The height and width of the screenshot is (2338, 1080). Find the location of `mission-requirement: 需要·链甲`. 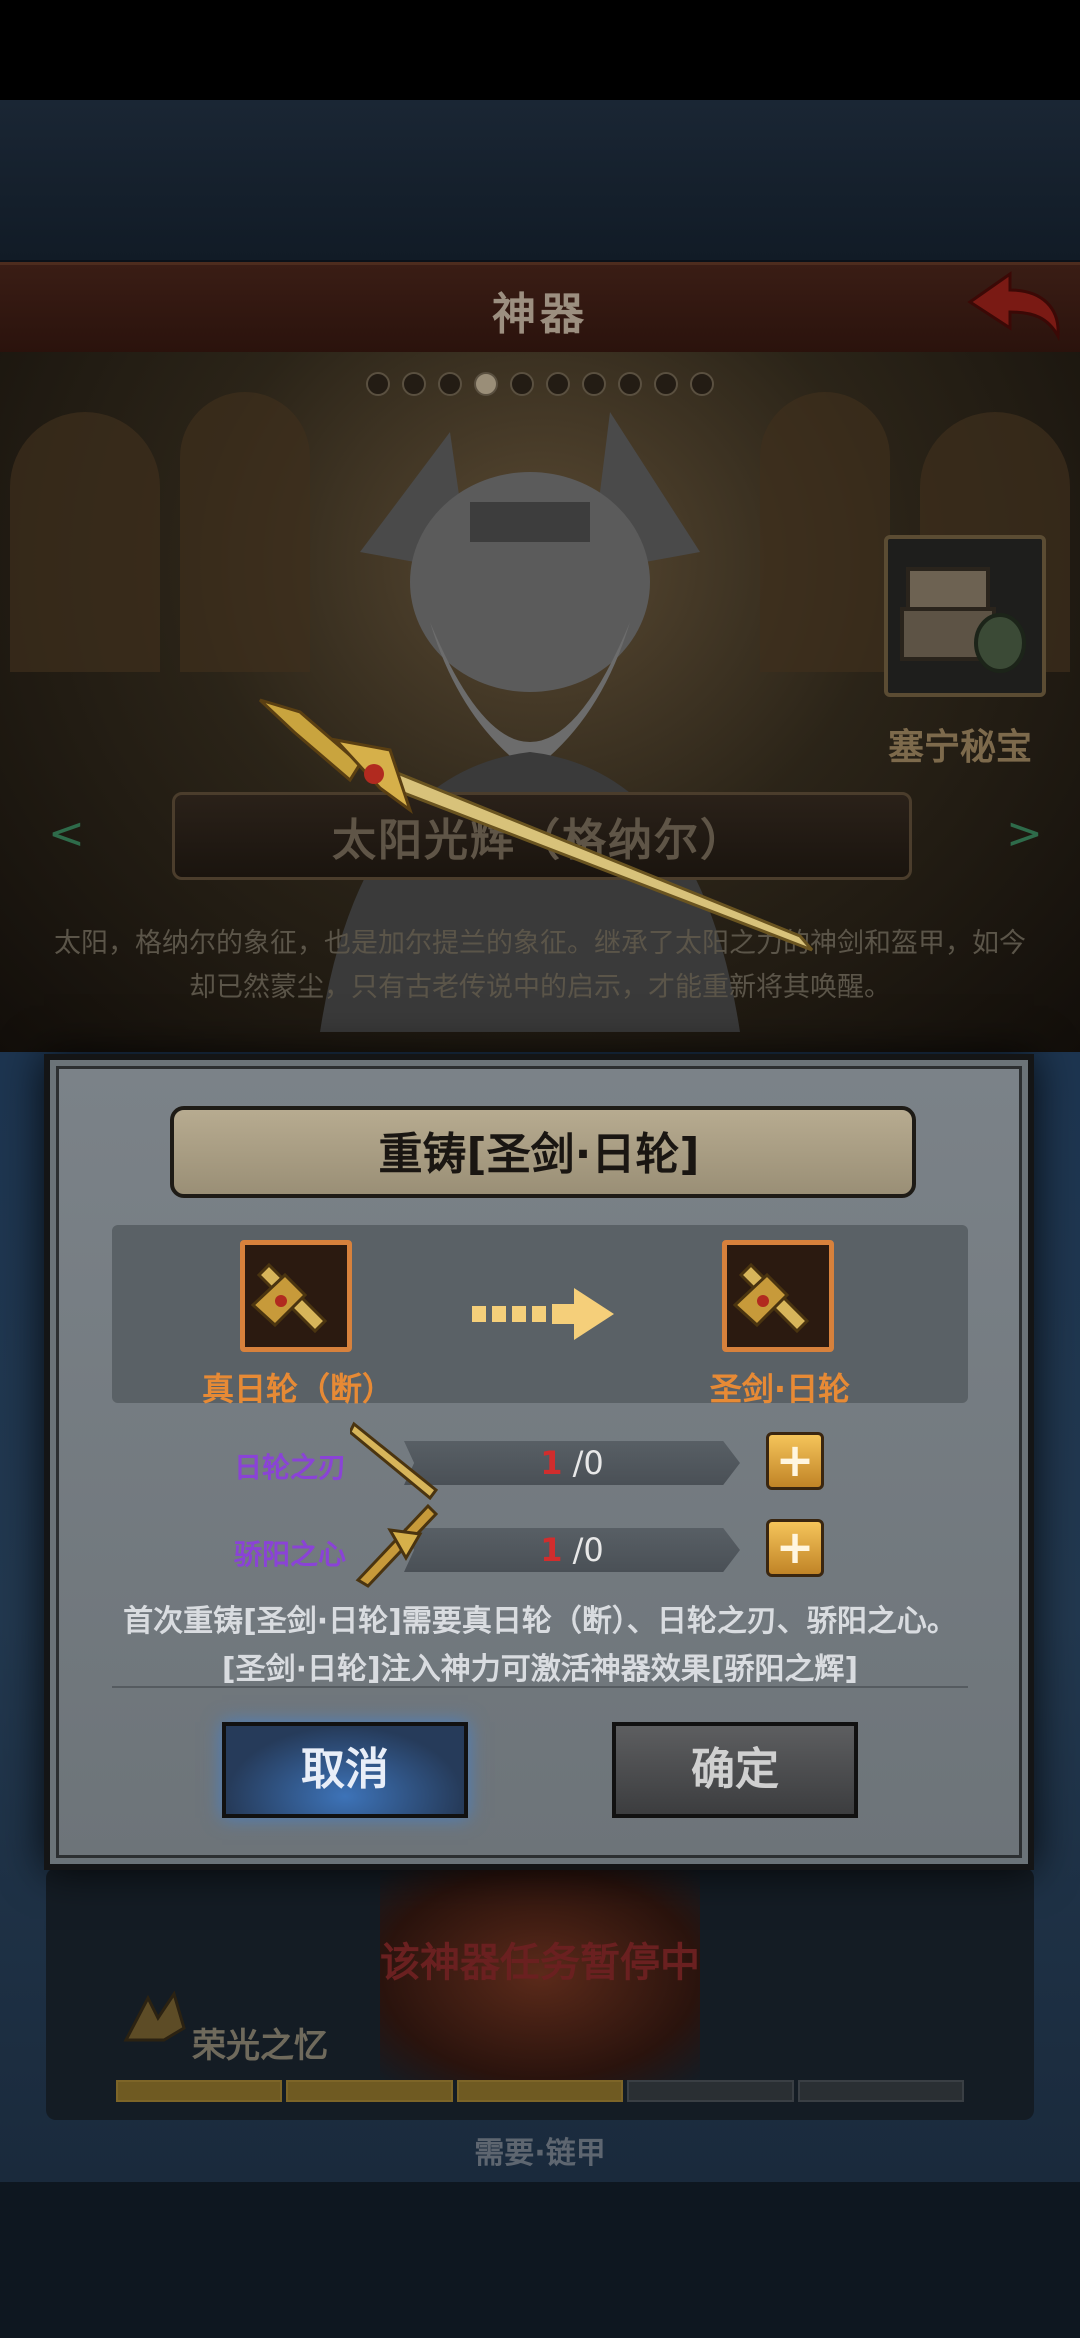

mission-requirement: 需要·链甲 is located at coordinates (540, 2153).